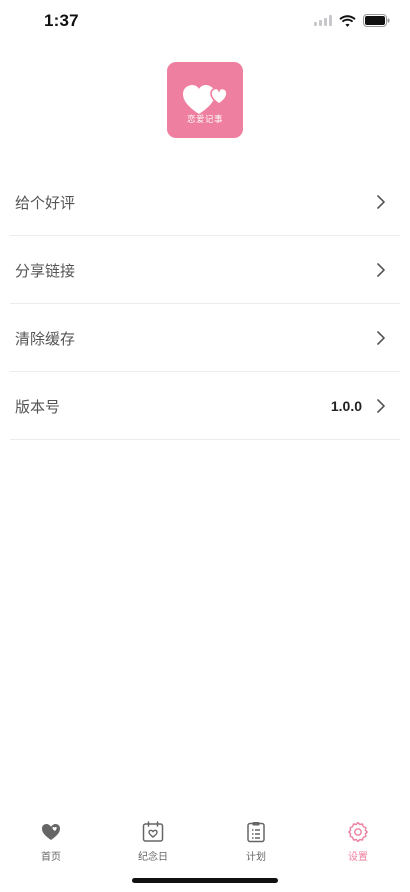  I want to click on menu-item-label: 给个好评, so click(45, 203).